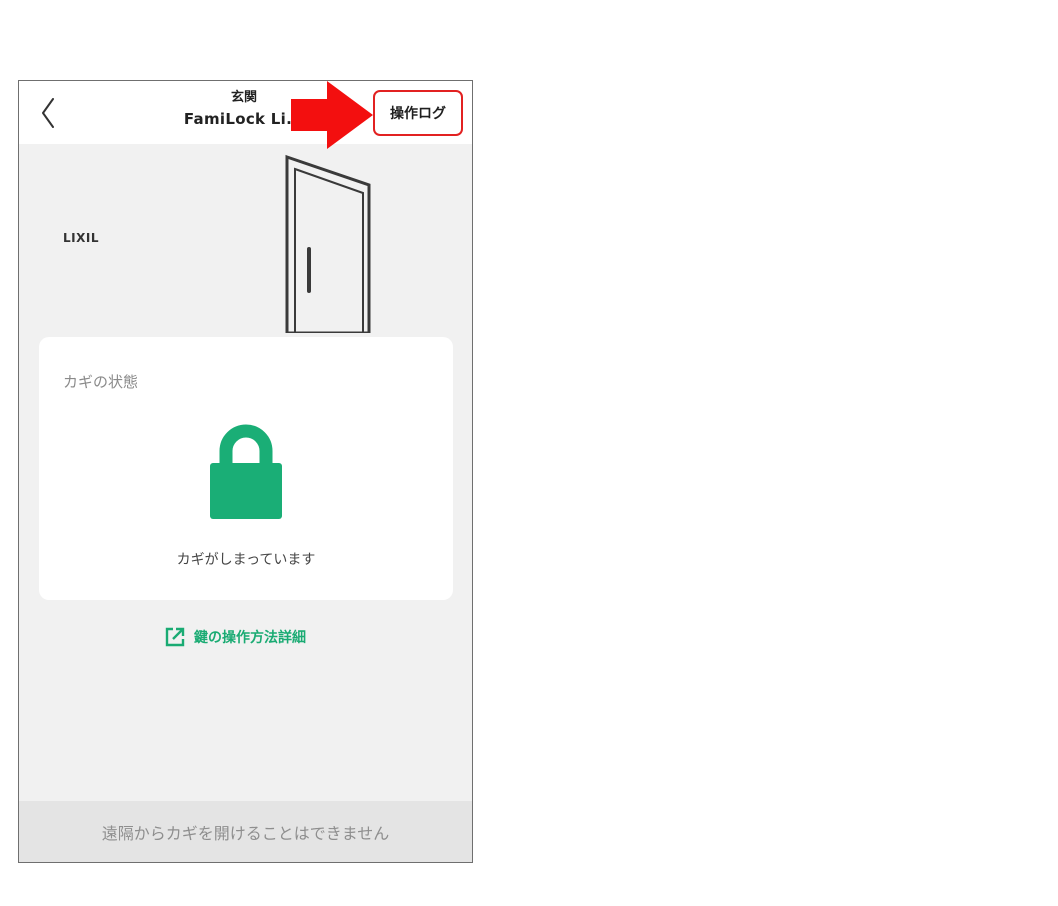 This screenshot has width=1058, height=906. What do you see at coordinates (246, 560) in the screenshot?
I see `lock-status-text: カギがしまっています` at bounding box center [246, 560].